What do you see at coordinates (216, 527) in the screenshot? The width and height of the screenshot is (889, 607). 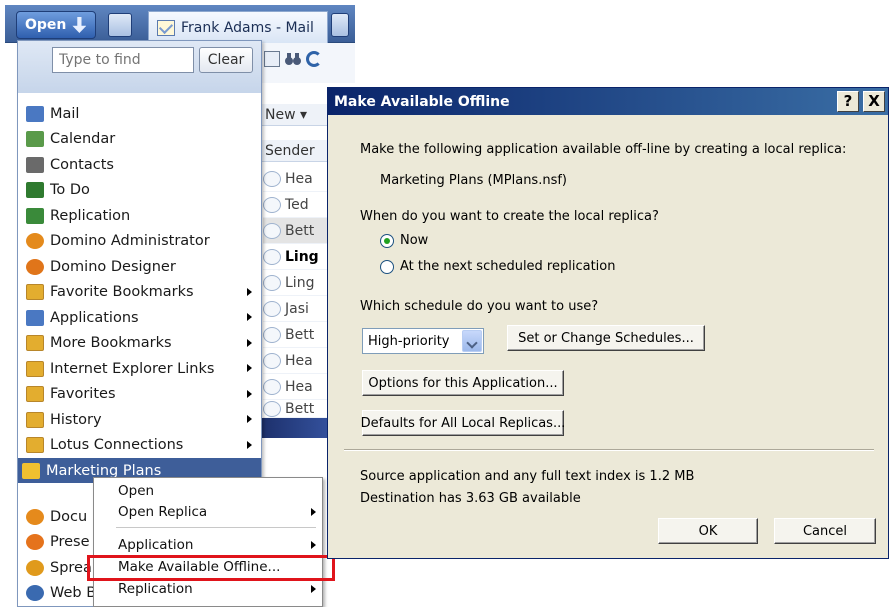 I see `menu-divider` at bounding box center [216, 527].